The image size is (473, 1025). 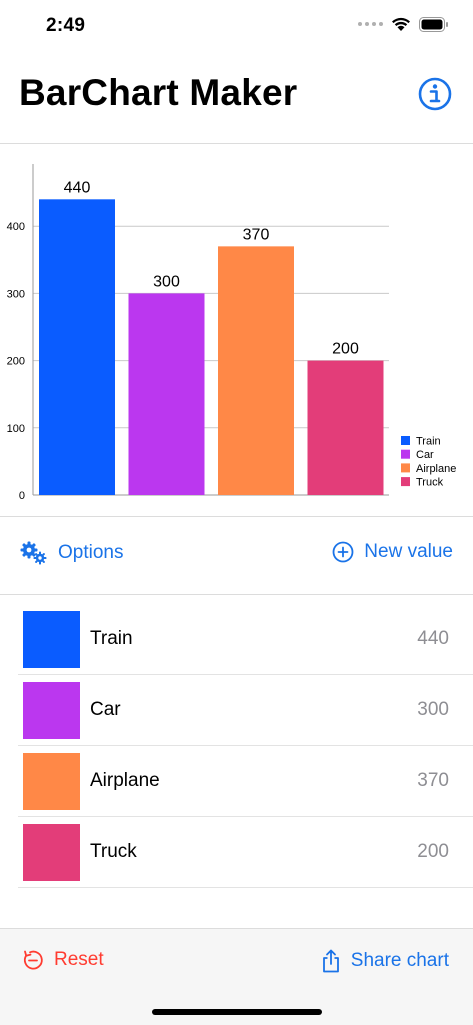 I want to click on share-chart-label: Share chart, so click(x=399, y=960).